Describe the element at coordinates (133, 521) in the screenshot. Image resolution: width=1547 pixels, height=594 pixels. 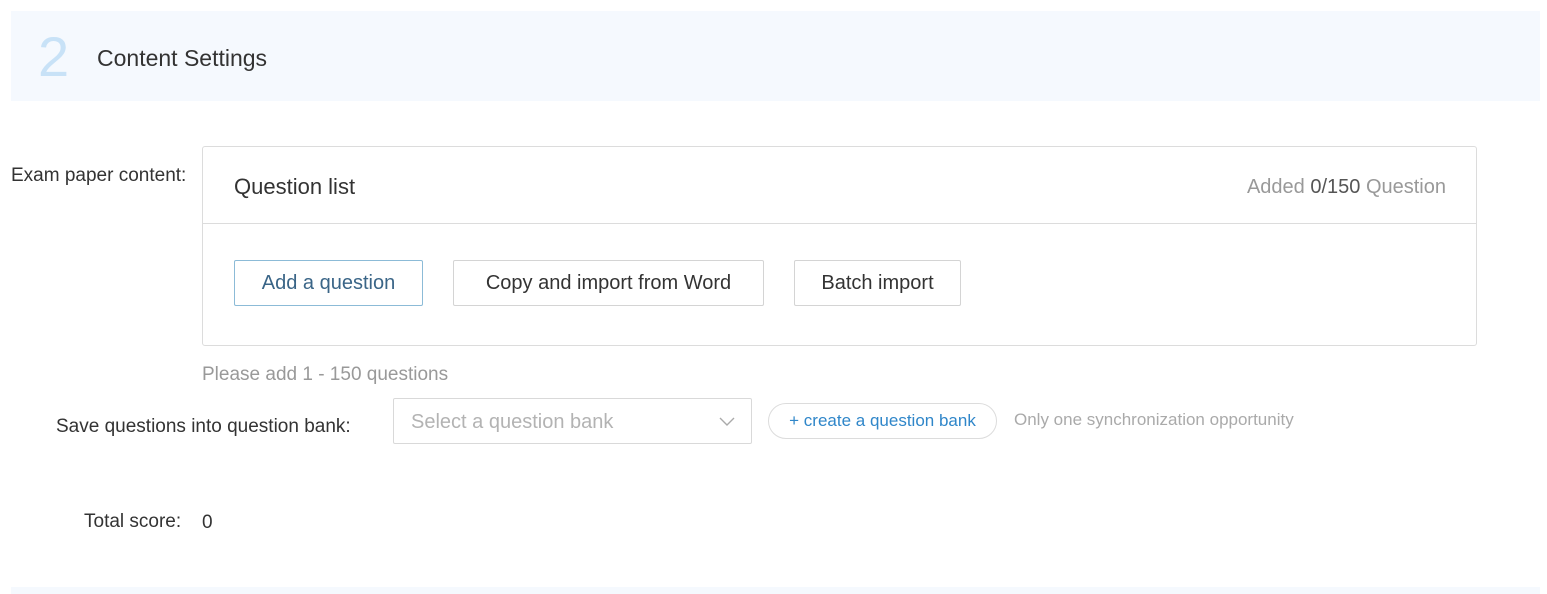
I see `total-score-label: Total score:` at that location.